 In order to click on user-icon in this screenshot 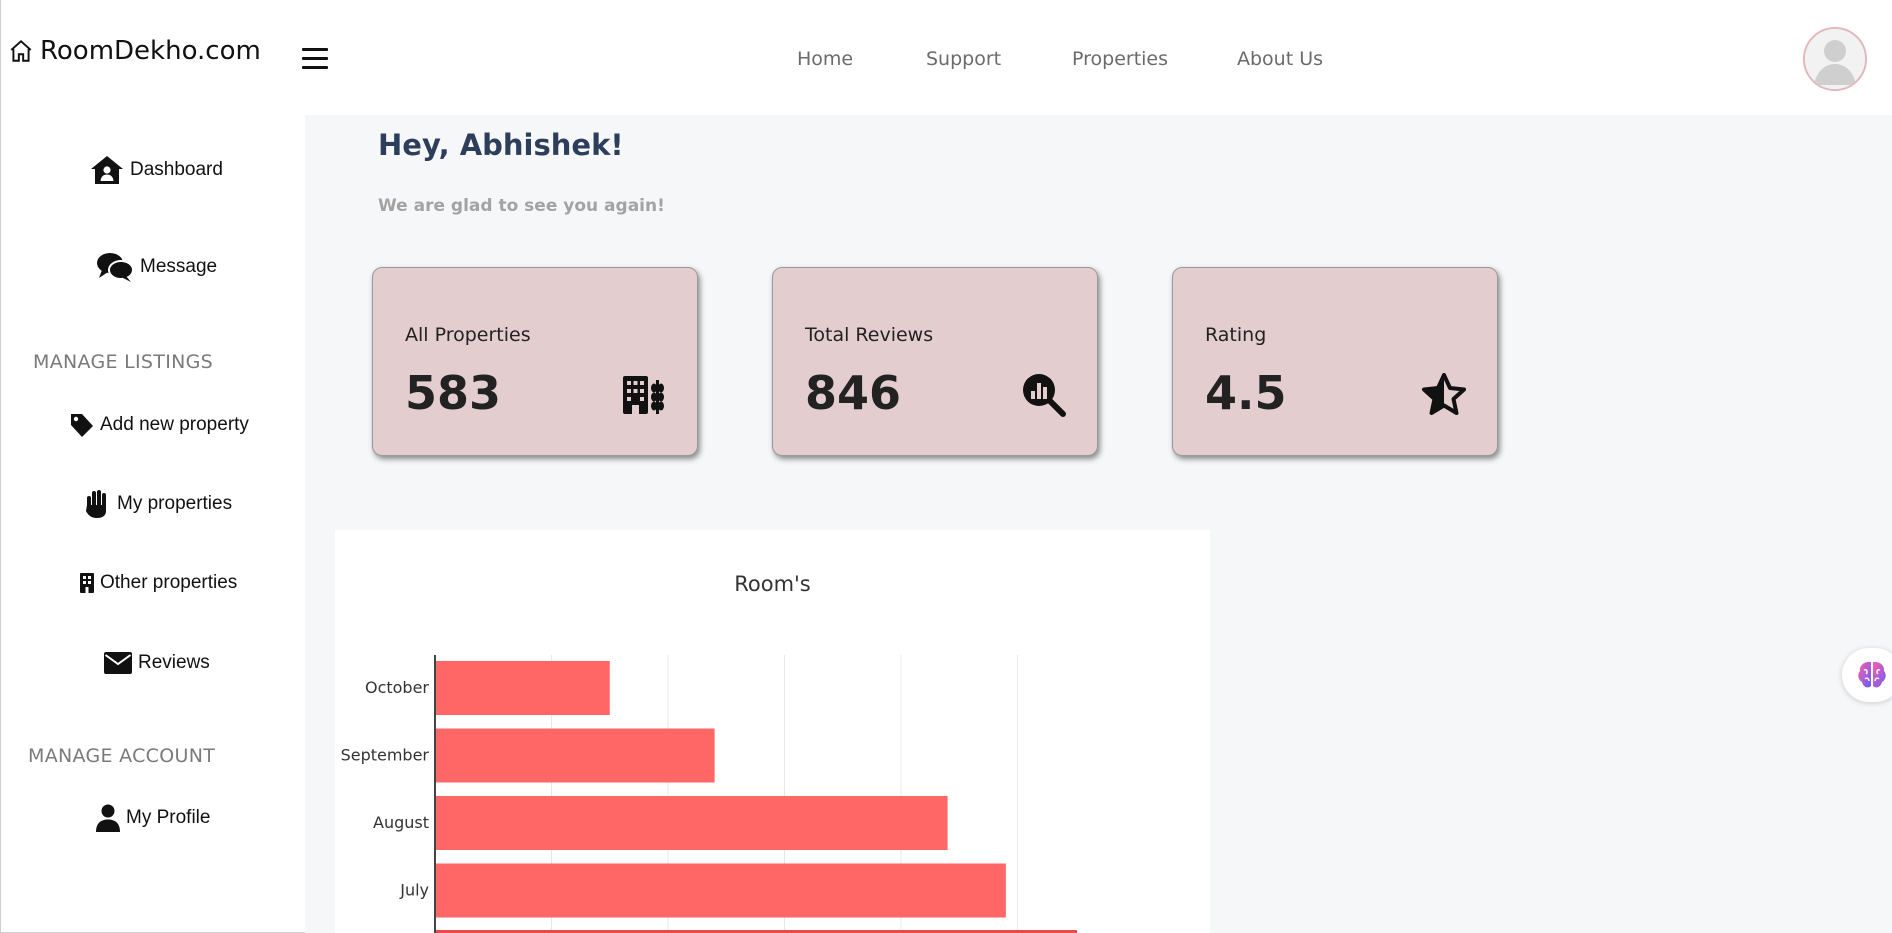, I will do `click(108, 818)`.